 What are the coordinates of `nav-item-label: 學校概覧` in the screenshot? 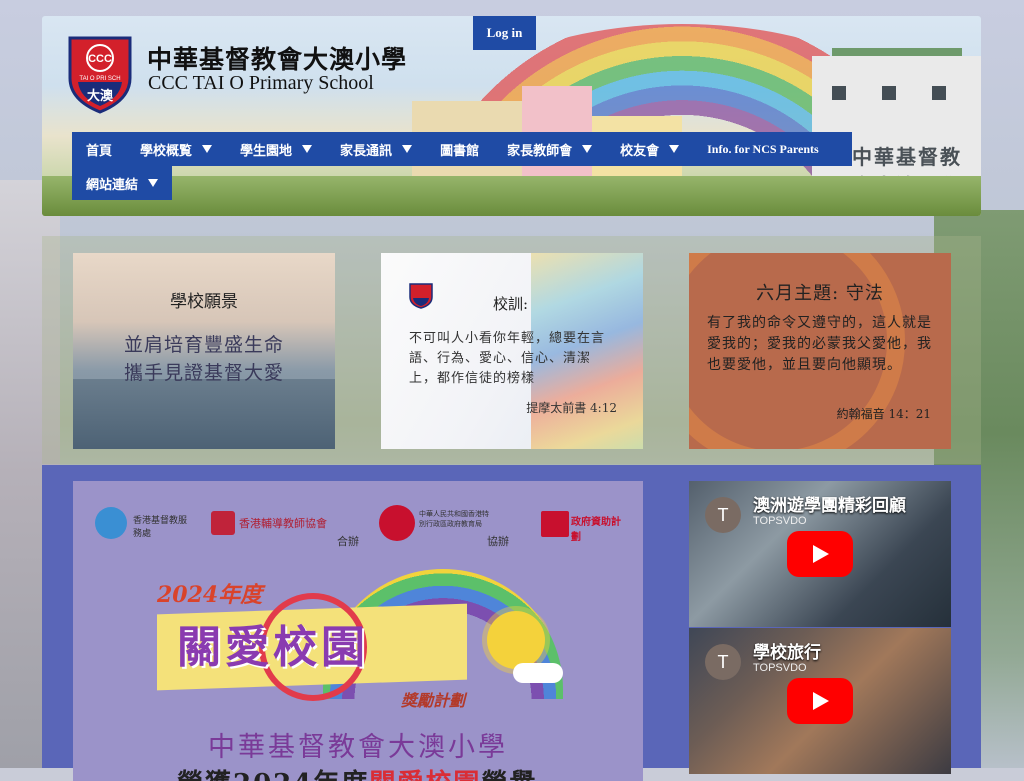 It's located at (166, 151).